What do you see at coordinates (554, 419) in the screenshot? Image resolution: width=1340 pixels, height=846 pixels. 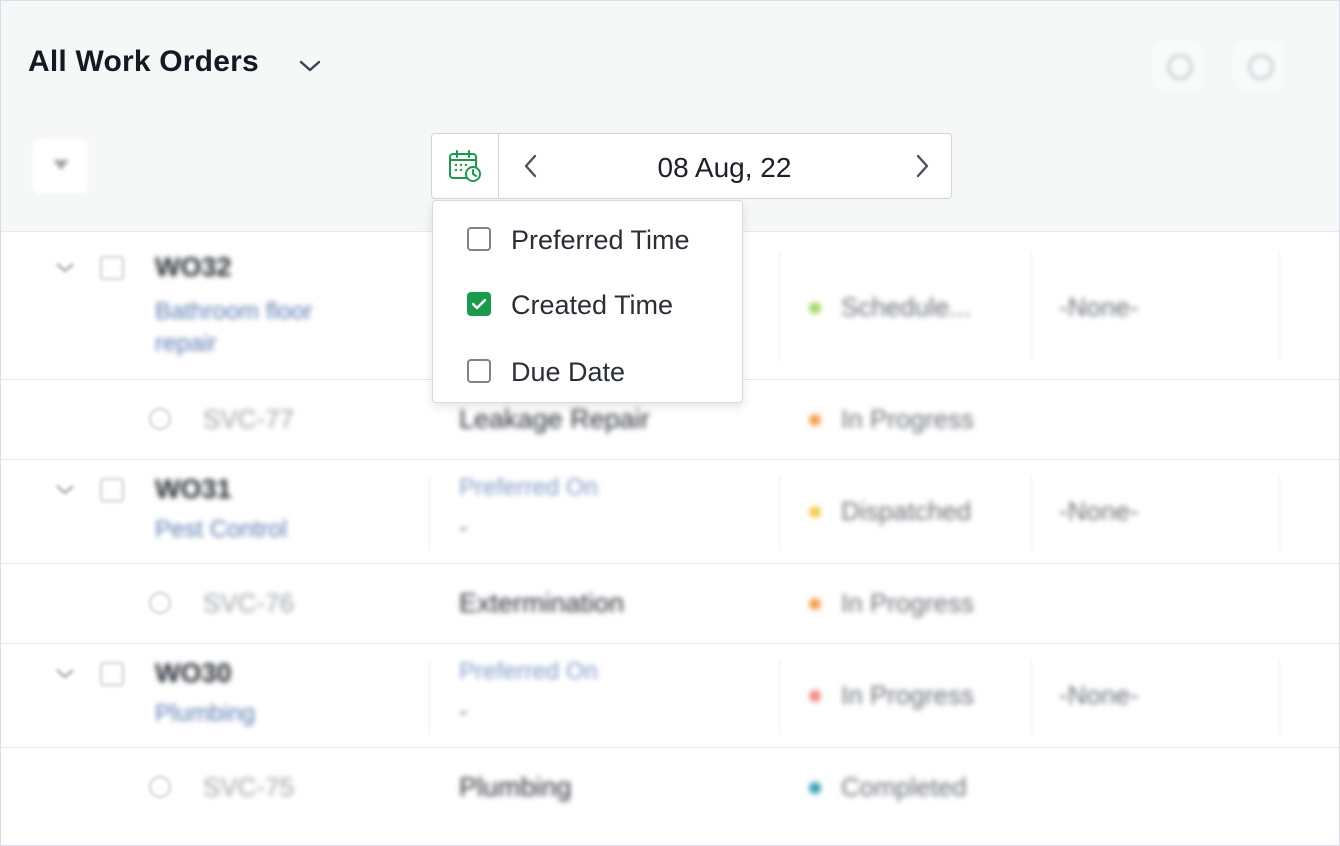 I see `service-name: Leakage Repair` at bounding box center [554, 419].